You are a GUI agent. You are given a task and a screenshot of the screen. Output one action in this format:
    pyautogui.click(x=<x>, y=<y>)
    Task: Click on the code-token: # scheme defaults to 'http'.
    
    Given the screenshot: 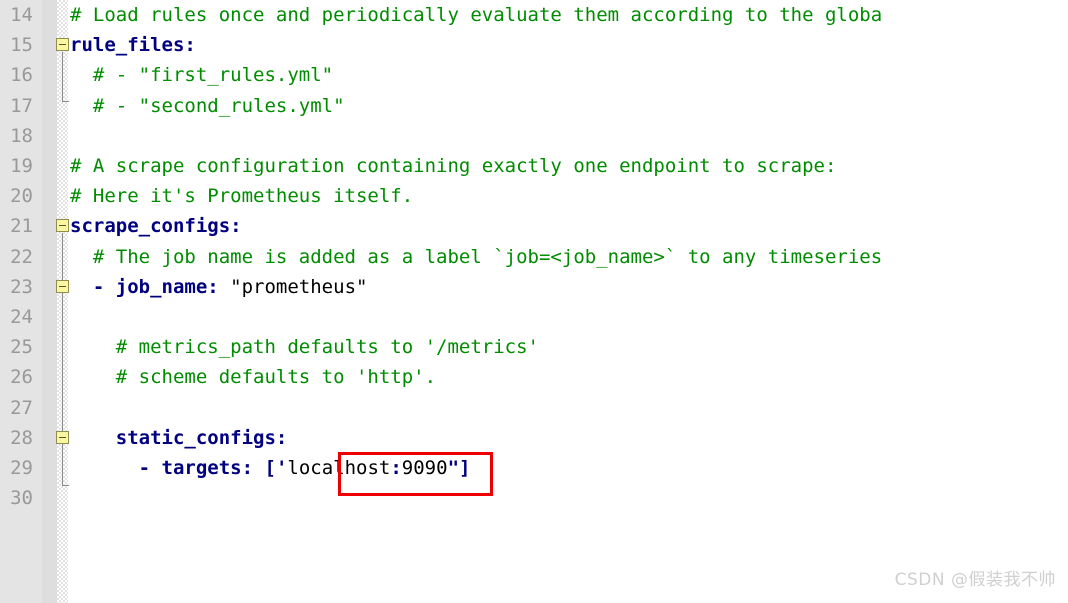 What is the action you would take?
    pyautogui.click(x=253, y=377)
    